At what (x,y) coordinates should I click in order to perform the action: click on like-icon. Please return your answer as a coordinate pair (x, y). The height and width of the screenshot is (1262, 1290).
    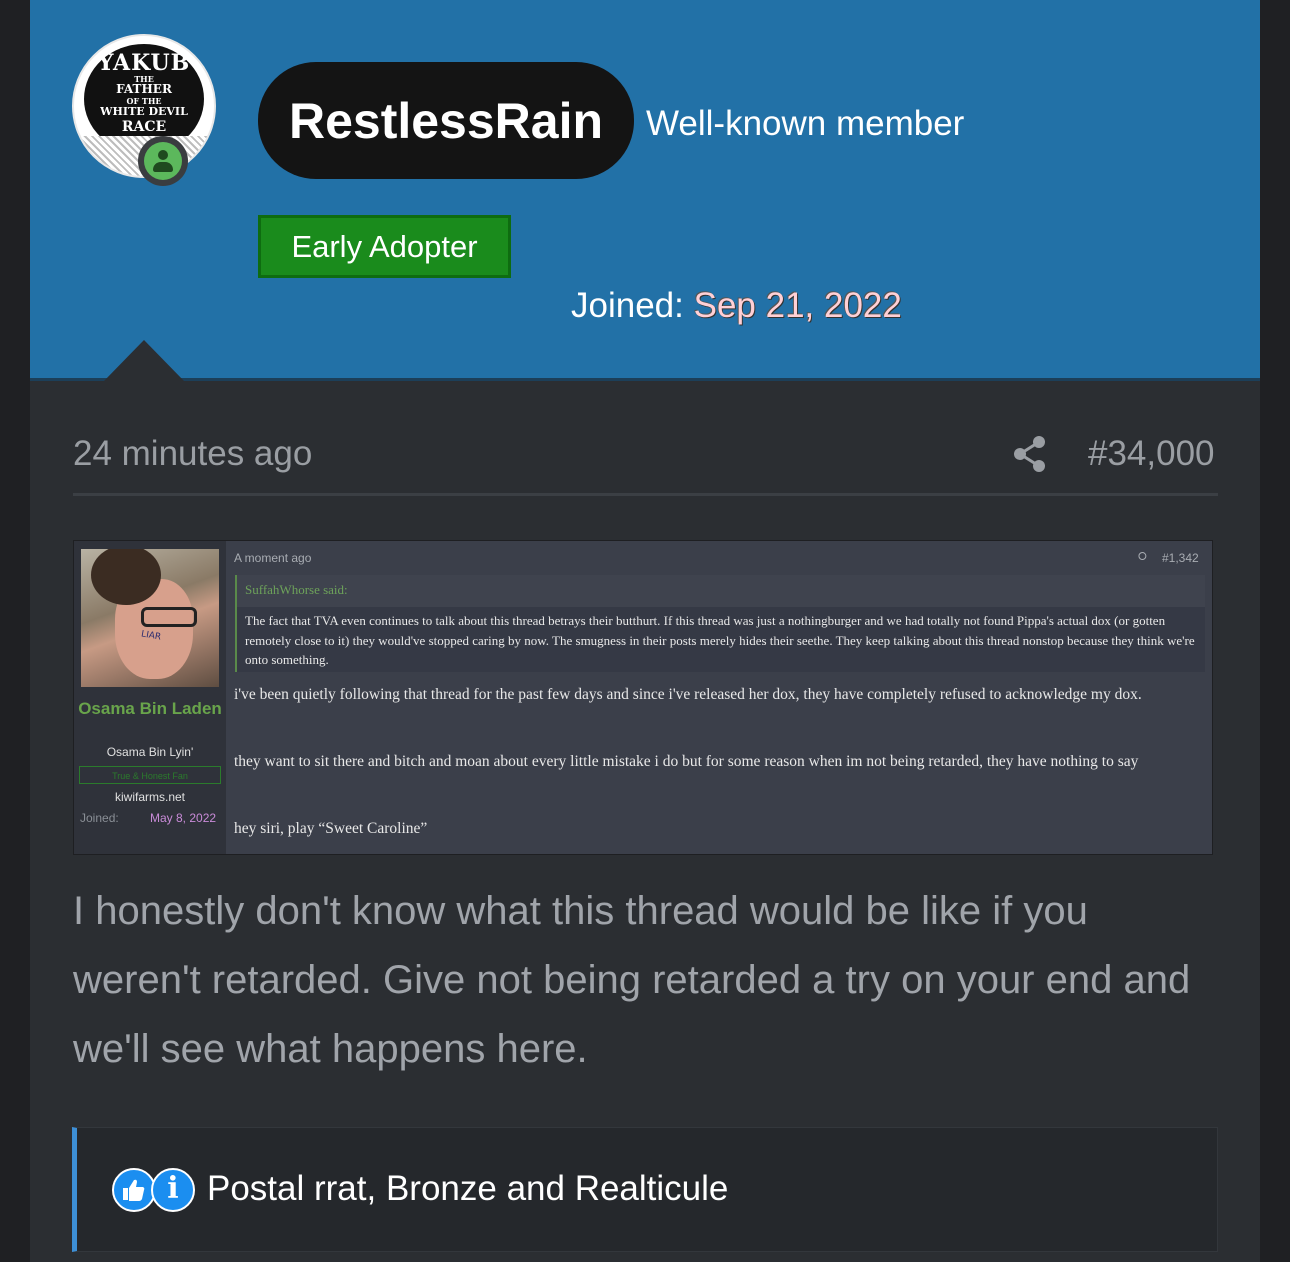
    Looking at the image, I should click on (134, 1190).